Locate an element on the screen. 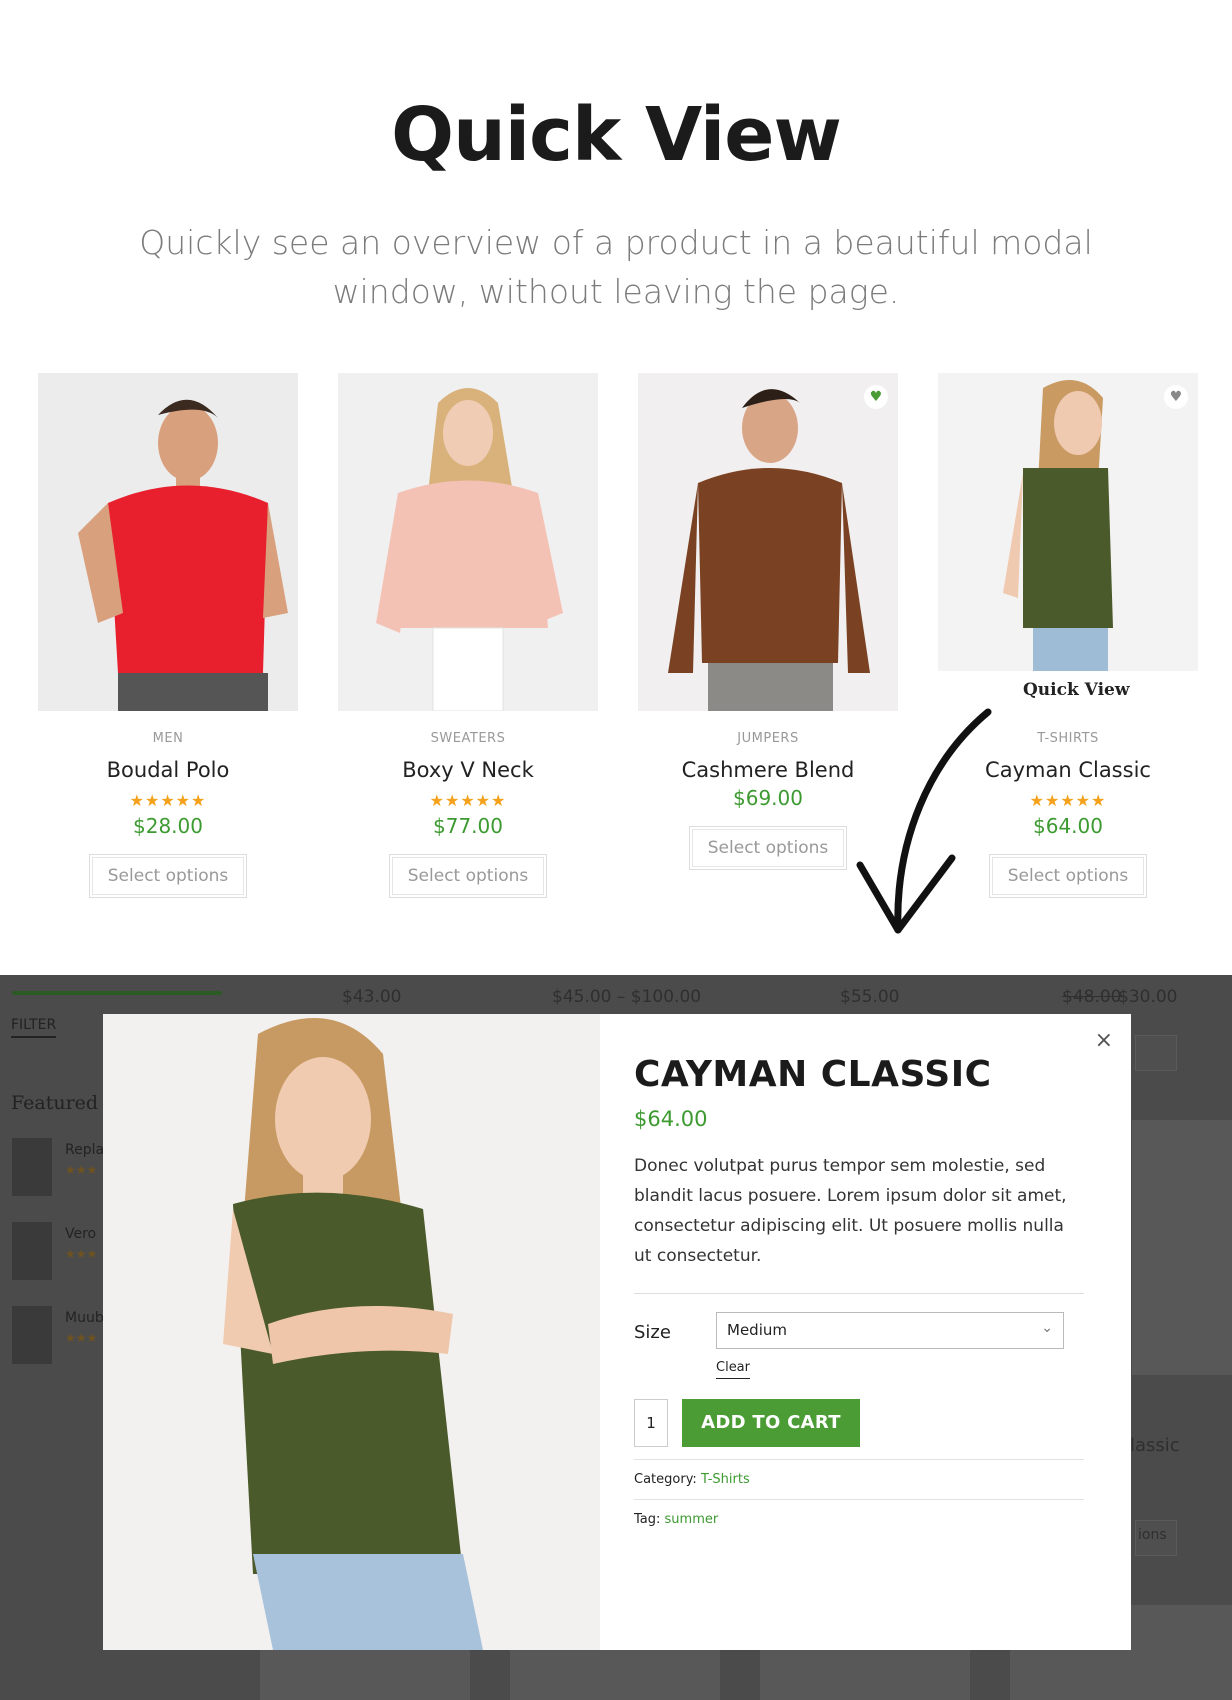 The image size is (1232, 1700). bg-price-old: $48.00 is located at coordinates (1092, 997).